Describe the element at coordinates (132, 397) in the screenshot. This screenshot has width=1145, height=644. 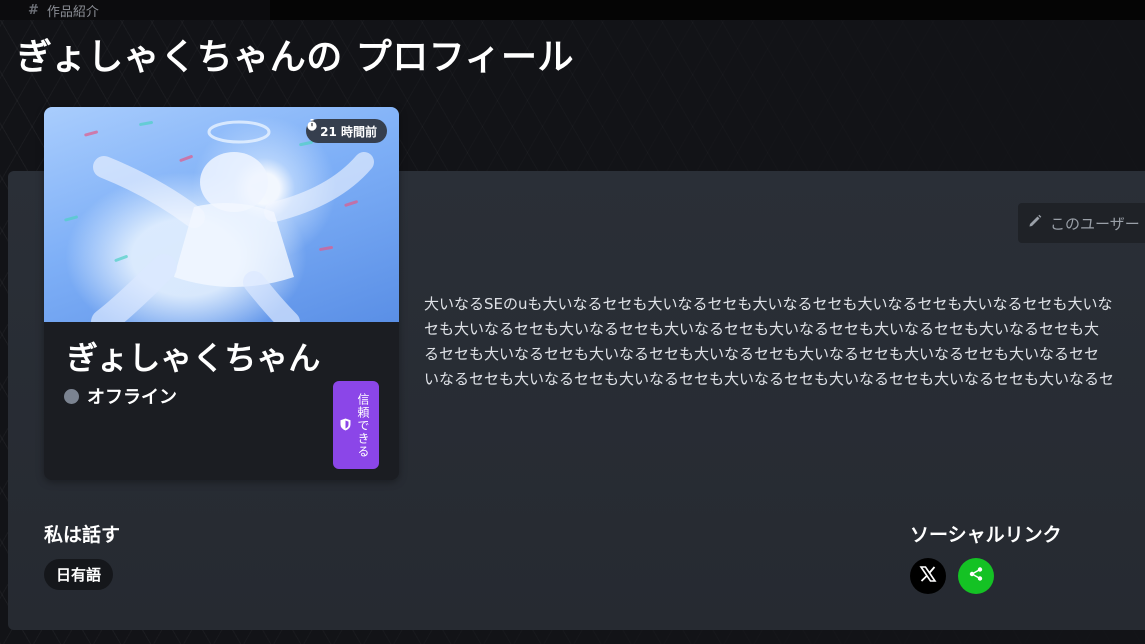
I see `status-text: オフライン` at that location.